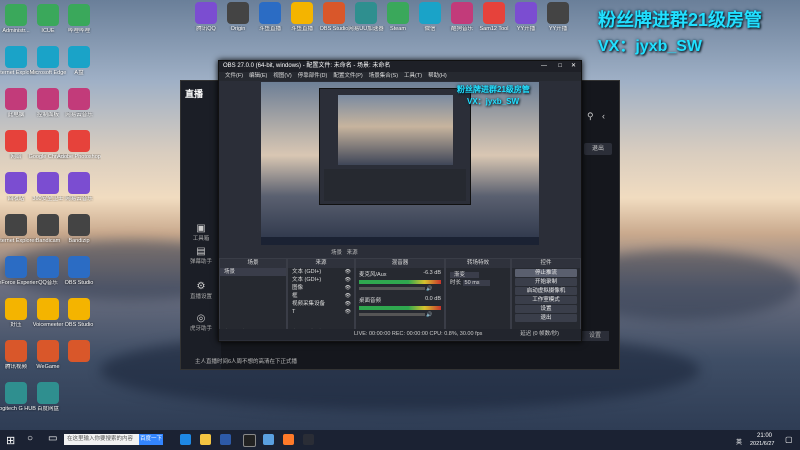 The height and width of the screenshot is (450, 800). What do you see at coordinates (294, 312) in the screenshot?
I see `source-label: T` at bounding box center [294, 312].